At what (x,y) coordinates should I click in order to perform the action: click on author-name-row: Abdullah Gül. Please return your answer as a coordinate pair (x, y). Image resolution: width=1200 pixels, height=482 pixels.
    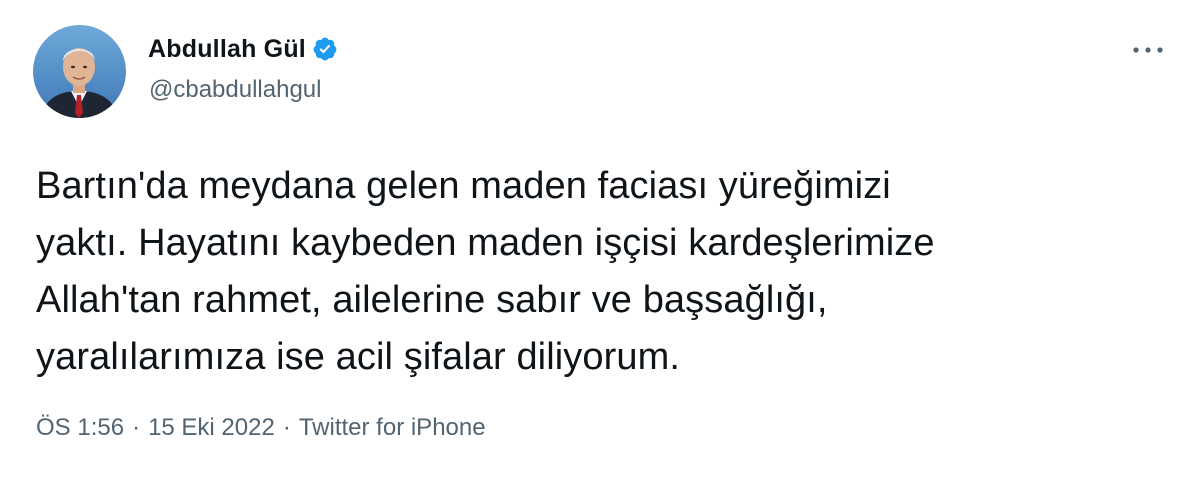
    Looking at the image, I should click on (243, 49).